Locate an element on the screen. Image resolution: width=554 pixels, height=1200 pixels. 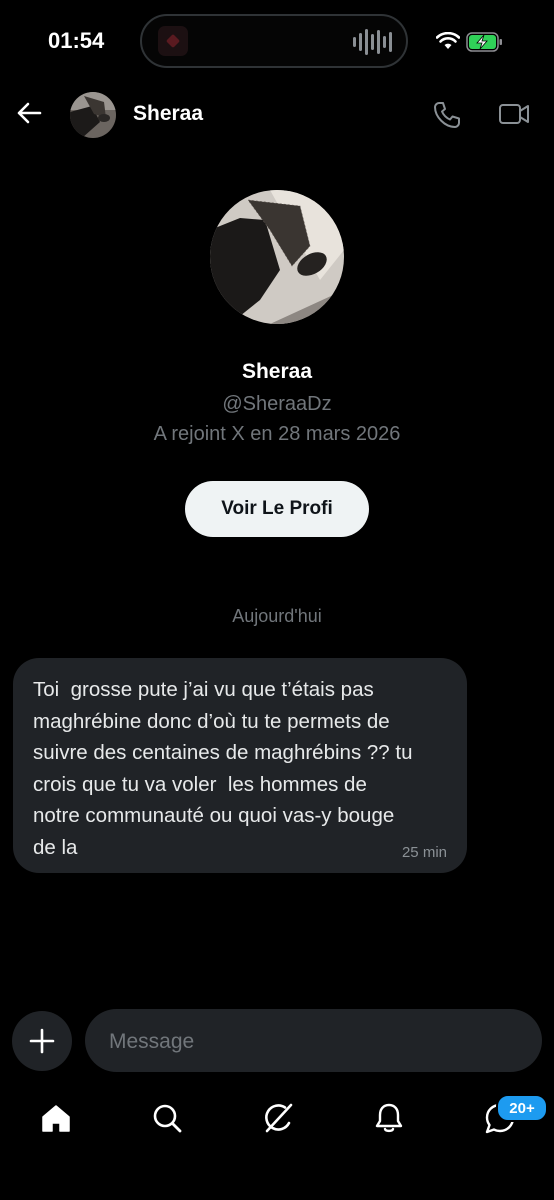
header-avatar is located at coordinates (93, 115).